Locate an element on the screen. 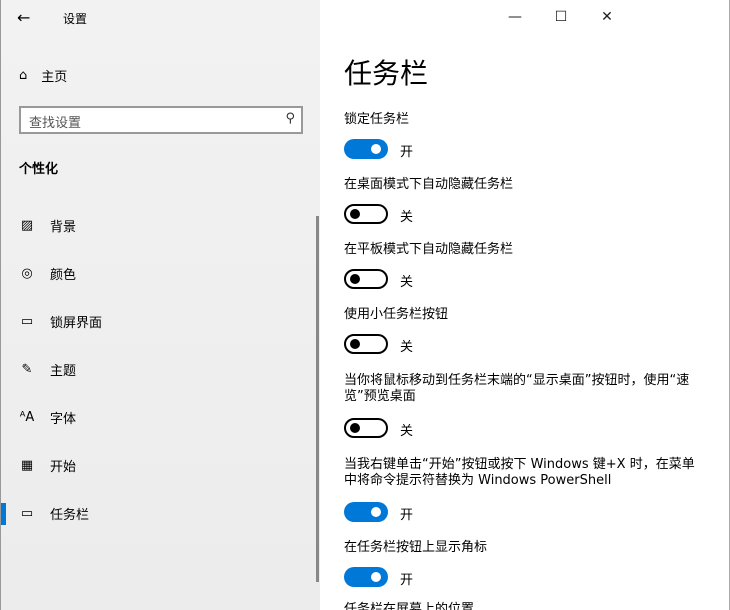 The width and height of the screenshot is (730, 610). font-icon: ᴬA is located at coordinates (27, 417).